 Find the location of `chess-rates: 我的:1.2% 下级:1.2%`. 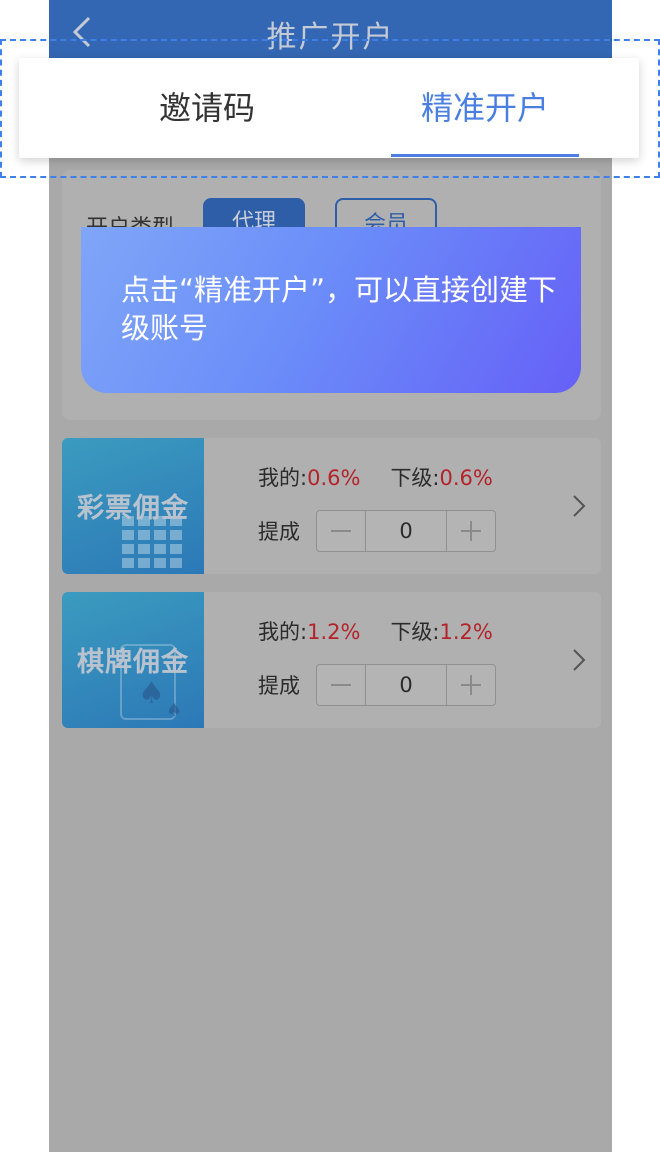

chess-rates: 我的:1.2% 下级:1.2% is located at coordinates (375, 631).